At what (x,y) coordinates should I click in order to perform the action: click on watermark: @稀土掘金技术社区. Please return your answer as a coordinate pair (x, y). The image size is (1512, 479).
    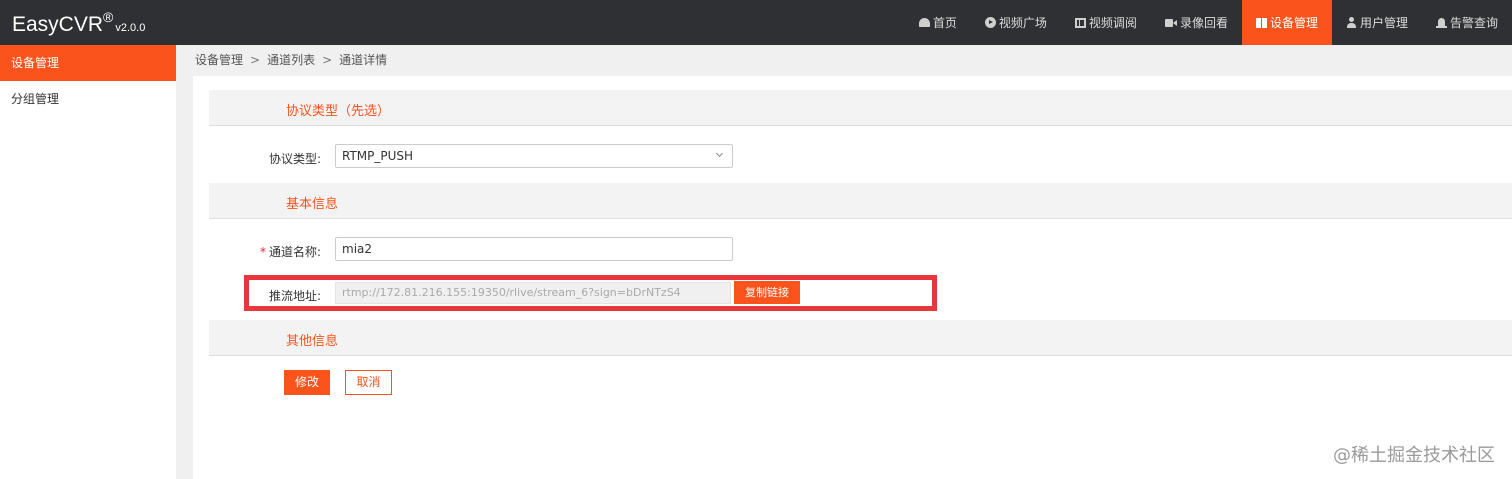
    Looking at the image, I should click on (1414, 455).